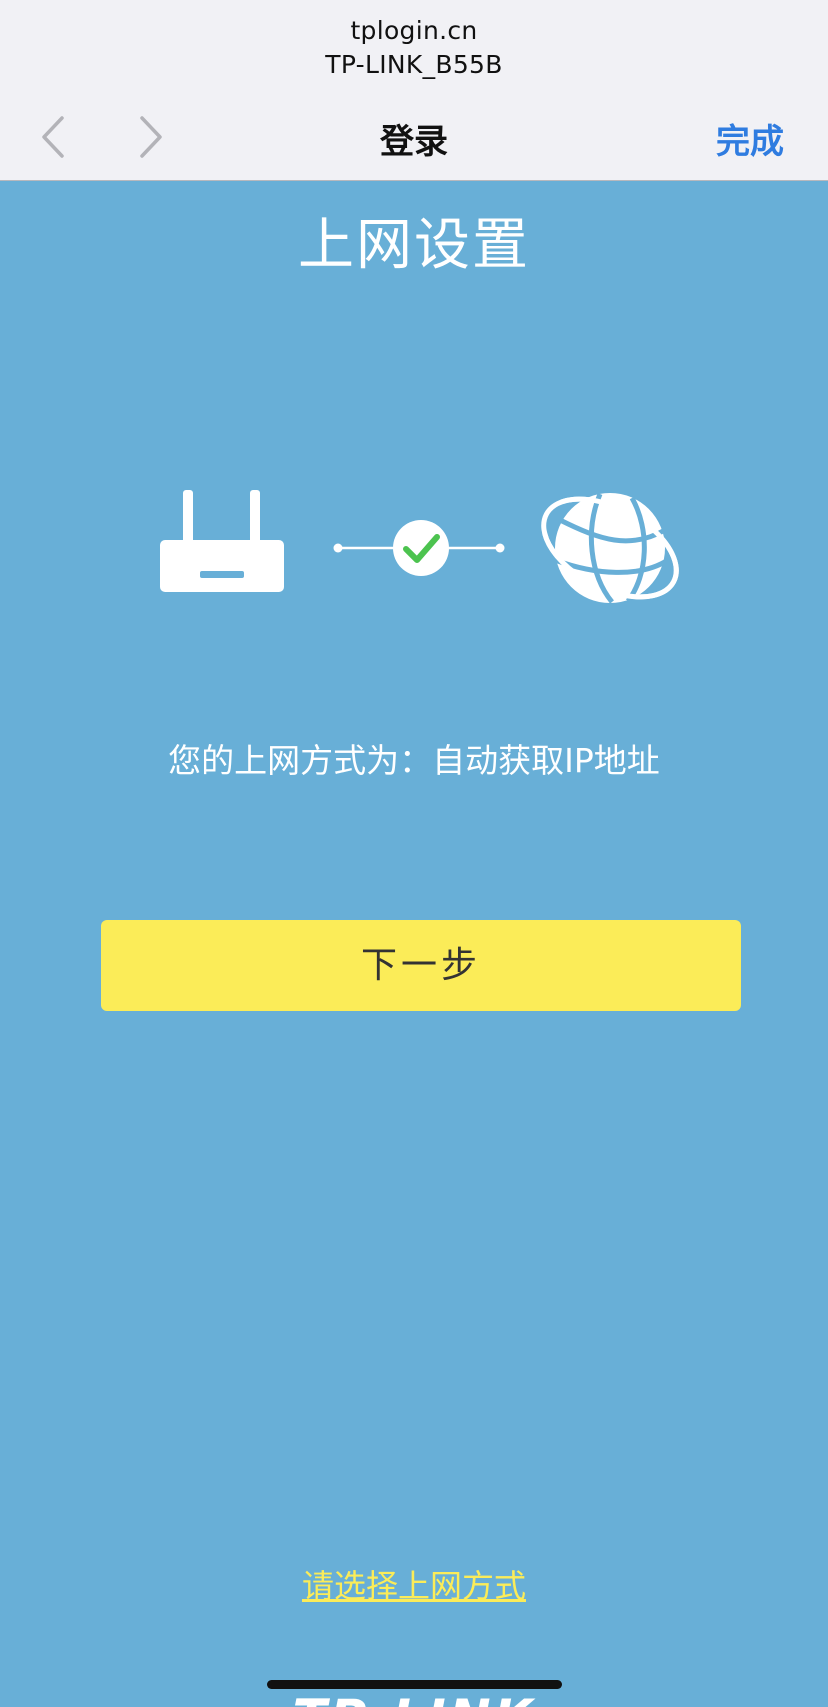  What do you see at coordinates (610, 548) in the screenshot?
I see `globe-icon` at bounding box center [610, 548].